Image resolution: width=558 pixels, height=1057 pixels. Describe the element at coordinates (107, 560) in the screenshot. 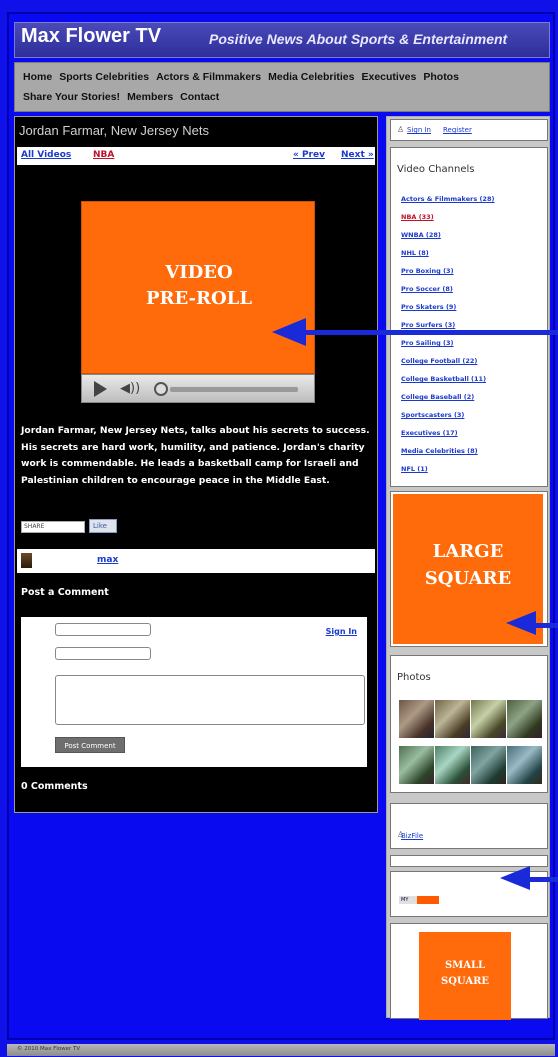

I see `author-link: max` at that location.